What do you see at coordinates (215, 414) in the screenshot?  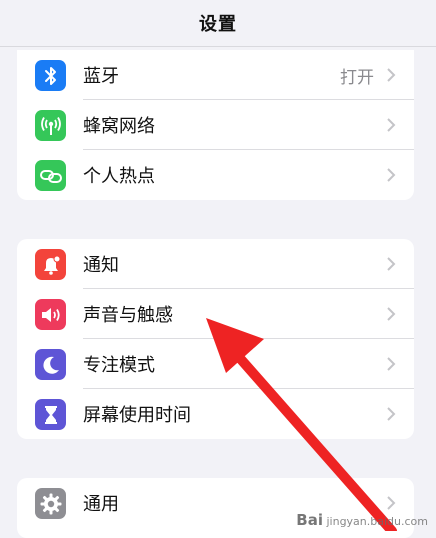 I see `settings-row-screen-time: 屏幕使用时间` at bounding box center [215, 414].